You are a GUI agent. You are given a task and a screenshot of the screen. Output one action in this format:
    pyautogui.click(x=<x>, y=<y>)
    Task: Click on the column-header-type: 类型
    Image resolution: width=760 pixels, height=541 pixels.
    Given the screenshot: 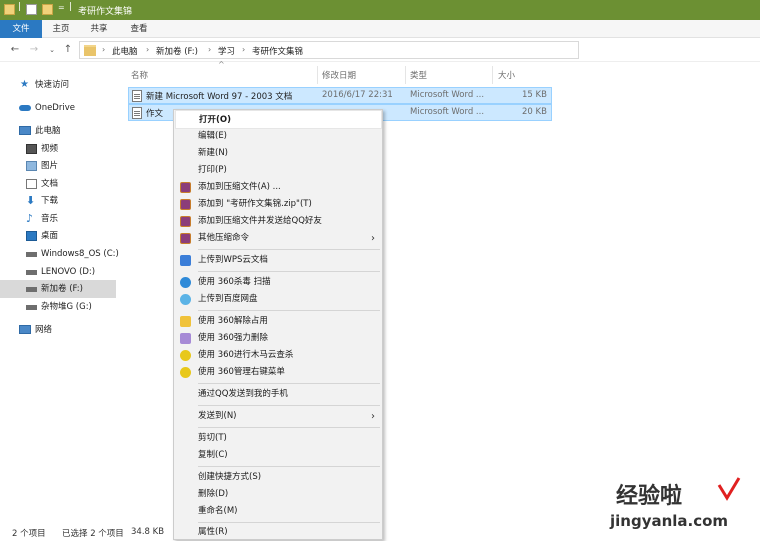 What is the action you would take?
    pyautogui.click(x=418, y=75)
    